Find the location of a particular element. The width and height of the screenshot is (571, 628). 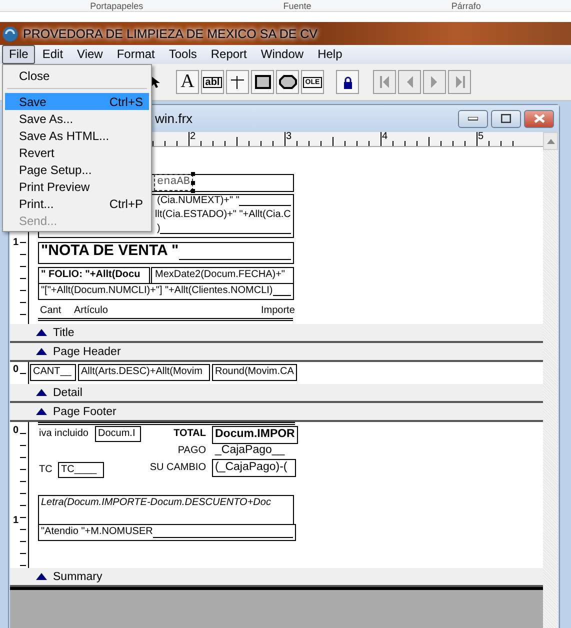

ribbon-group-label: Portapapeles is located at coordinates (117, 6).